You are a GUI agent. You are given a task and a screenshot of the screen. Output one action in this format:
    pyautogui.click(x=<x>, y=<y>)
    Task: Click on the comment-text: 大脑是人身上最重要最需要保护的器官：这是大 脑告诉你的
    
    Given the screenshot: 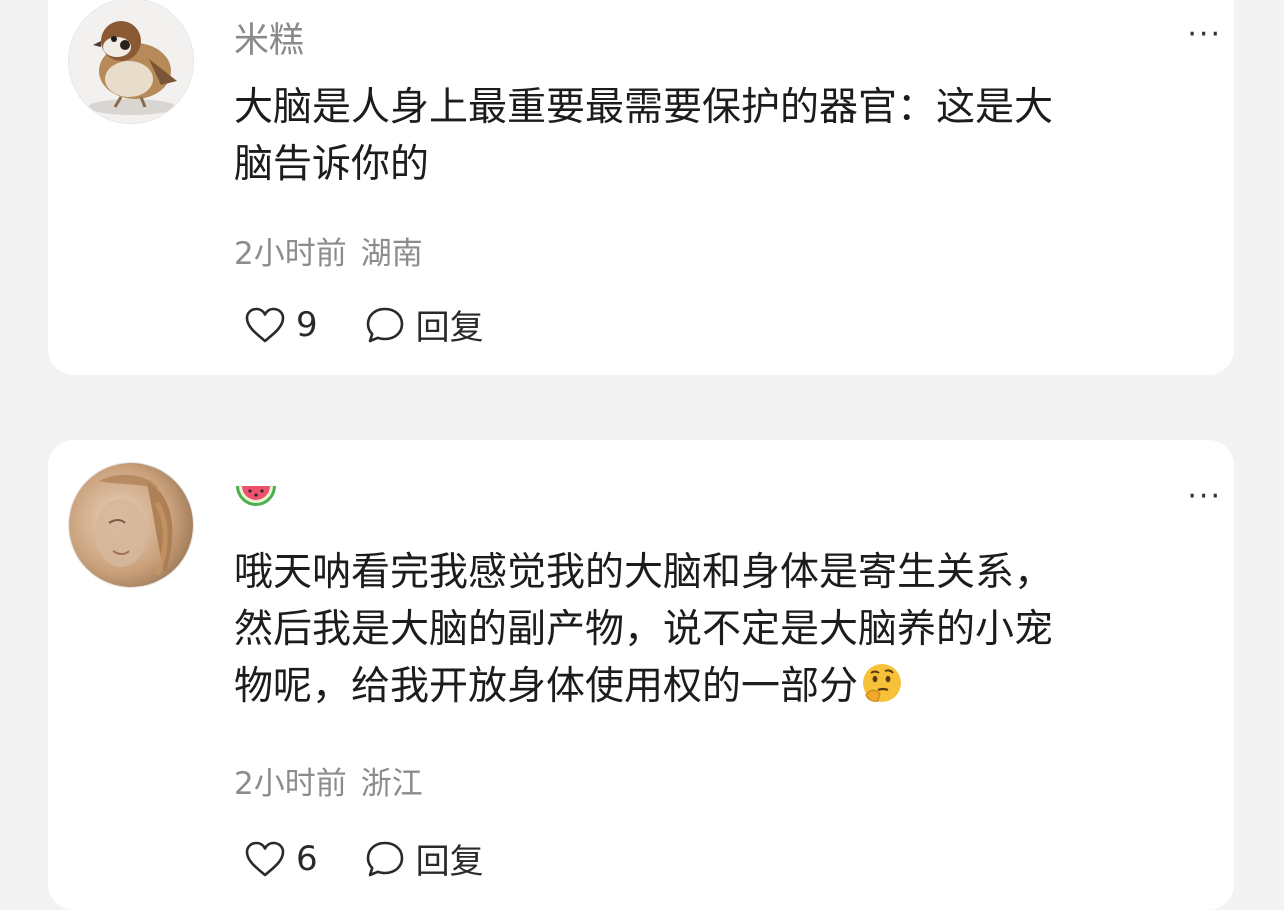 What is the action you would take?
    pyautogui.click(x=714, y=136)
    